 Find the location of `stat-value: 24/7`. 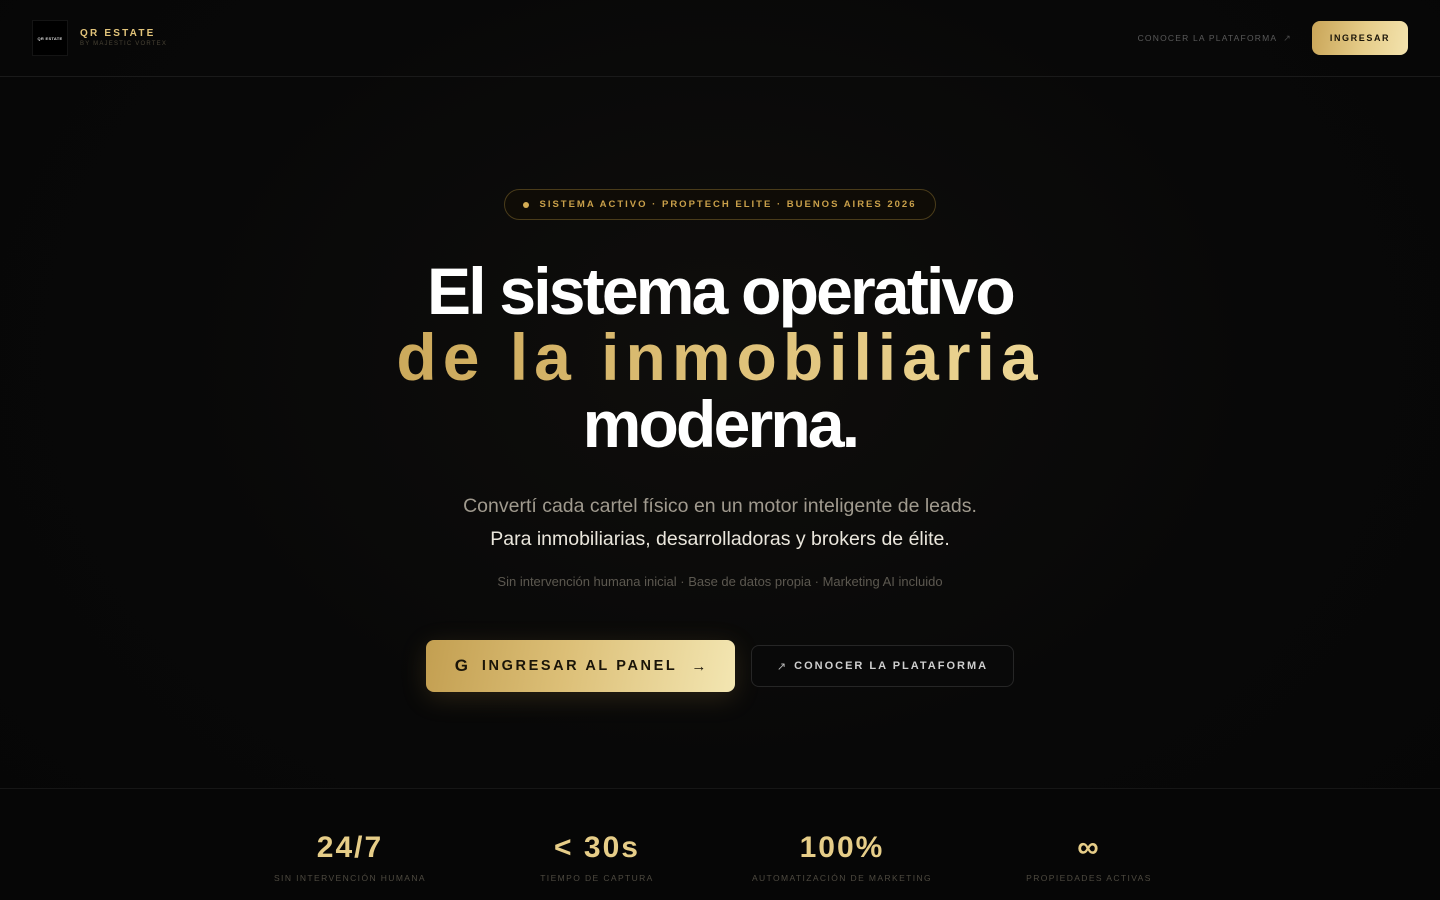

stat-value: 24/7 is located at coordinates (350, 847).